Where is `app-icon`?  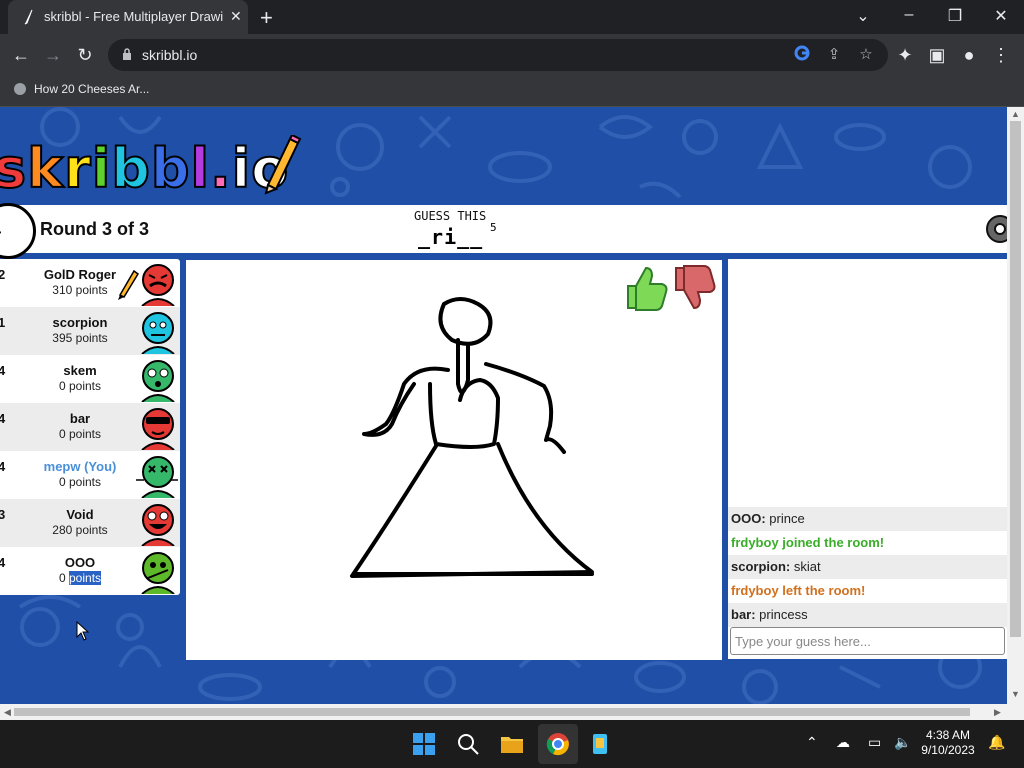 app-icon is located at coordinates (600, 744).